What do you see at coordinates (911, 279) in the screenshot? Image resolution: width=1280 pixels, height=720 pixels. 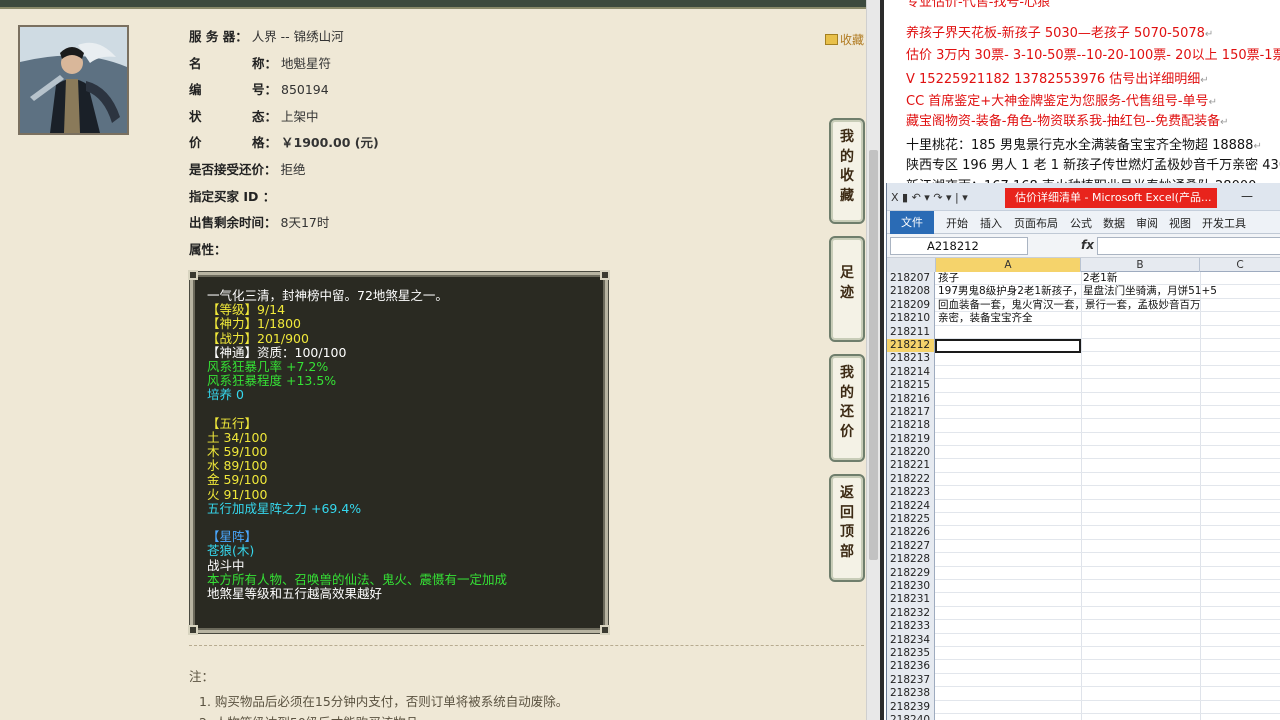 I see `row-number: 218207` at bounding box center [911, 279].